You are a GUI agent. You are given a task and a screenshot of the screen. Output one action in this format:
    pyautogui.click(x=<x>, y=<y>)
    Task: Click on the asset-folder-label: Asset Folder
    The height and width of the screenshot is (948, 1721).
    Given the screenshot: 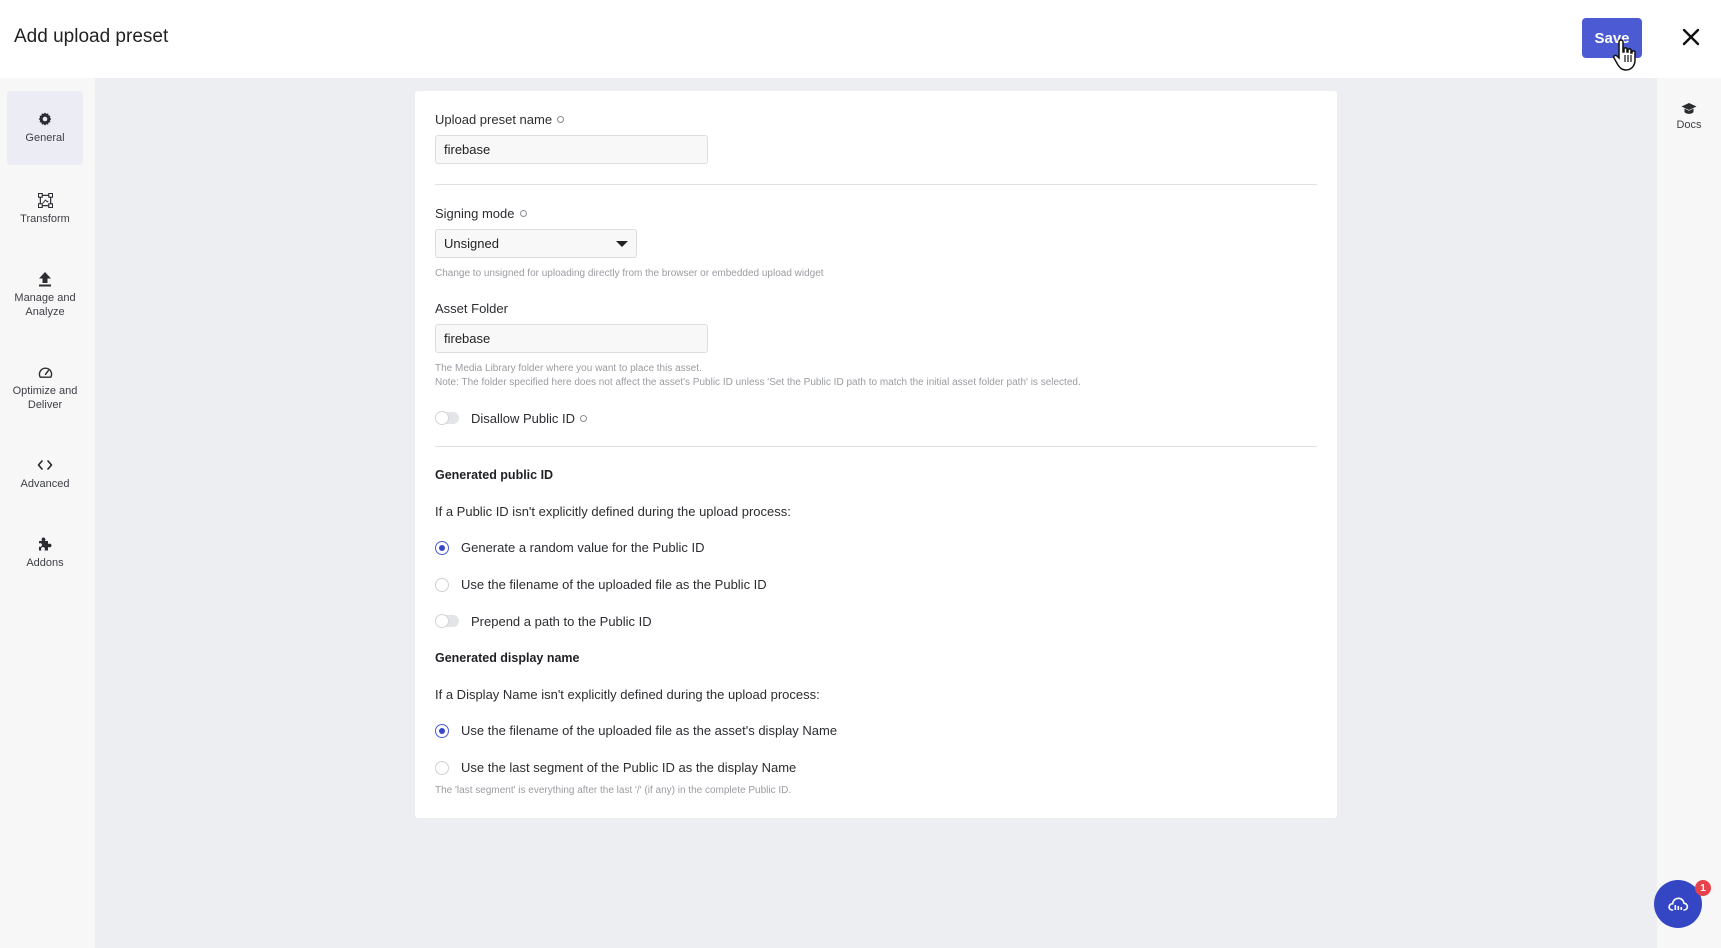 What is the action you would take?
    pyautogui.click(x=471, y=308)
    